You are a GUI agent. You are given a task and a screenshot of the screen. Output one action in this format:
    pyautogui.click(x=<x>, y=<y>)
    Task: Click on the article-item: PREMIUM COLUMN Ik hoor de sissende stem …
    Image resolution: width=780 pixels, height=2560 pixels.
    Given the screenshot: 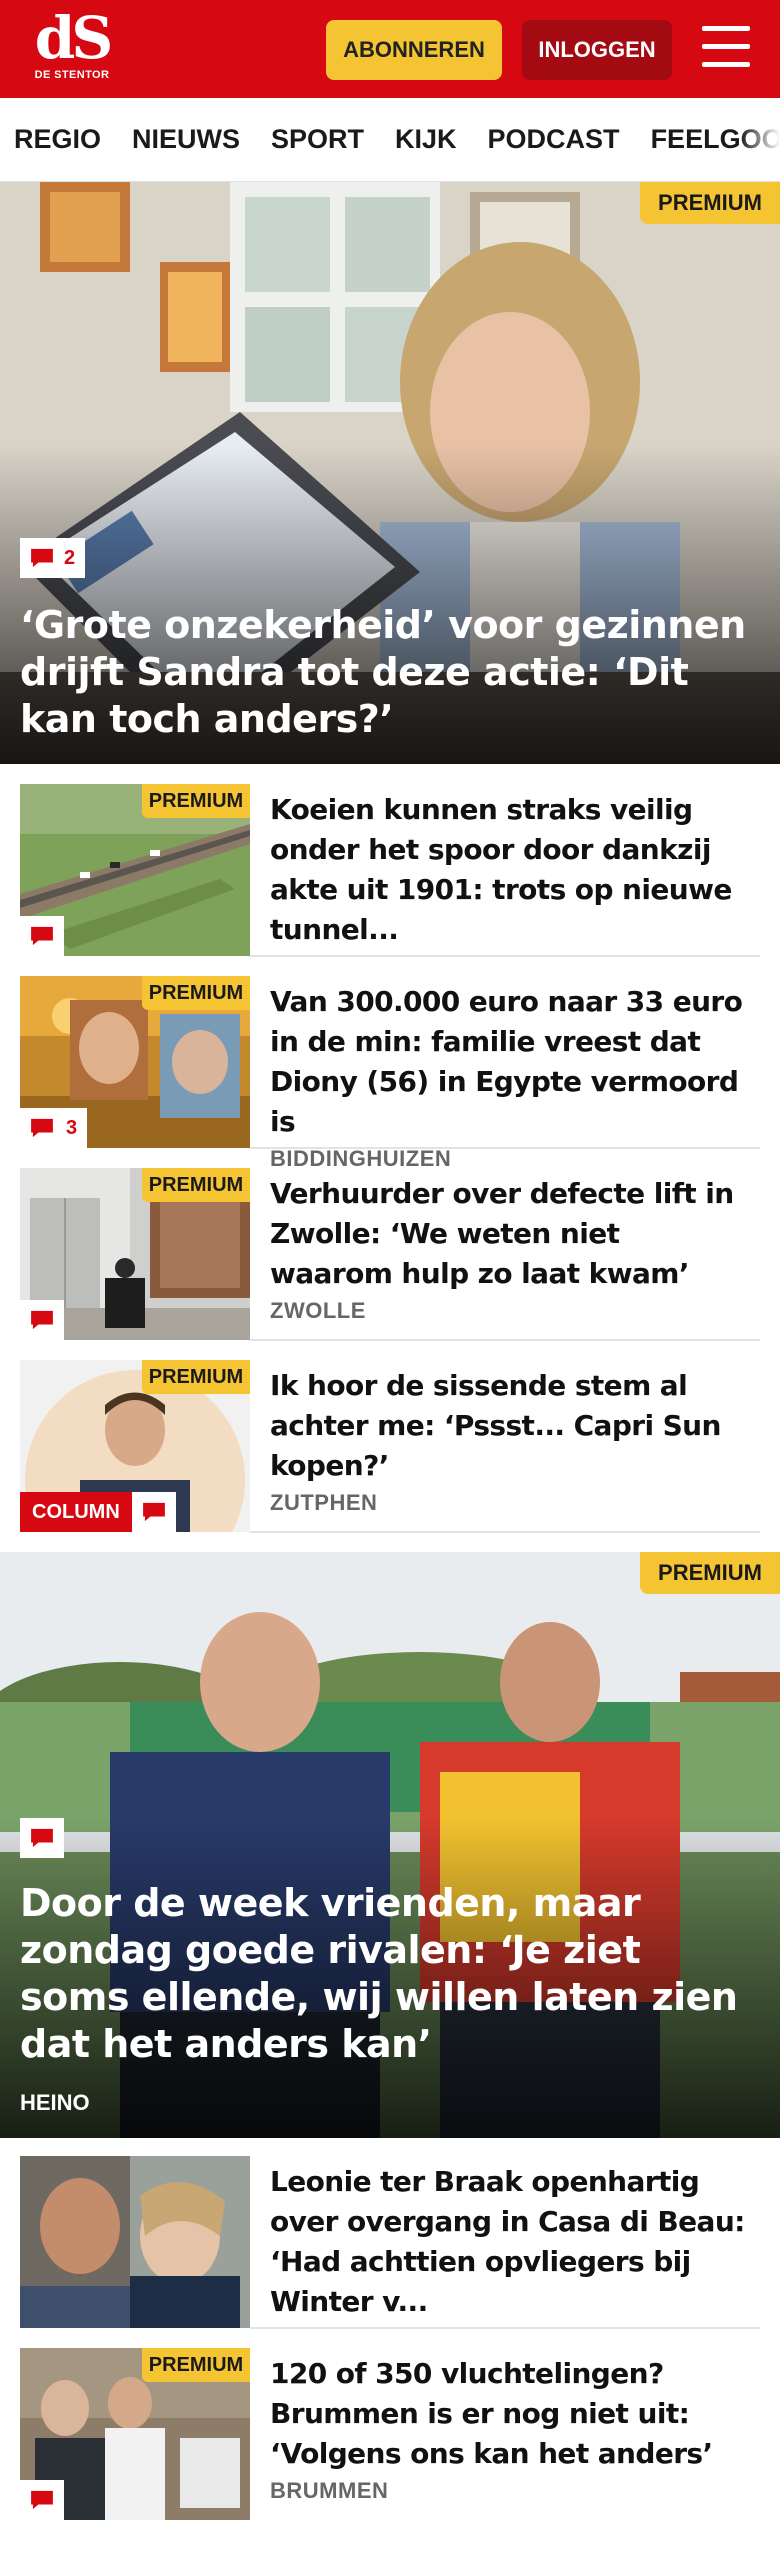 What is the action you would take?
    pyautogui.click(x=390, y=1446)
    